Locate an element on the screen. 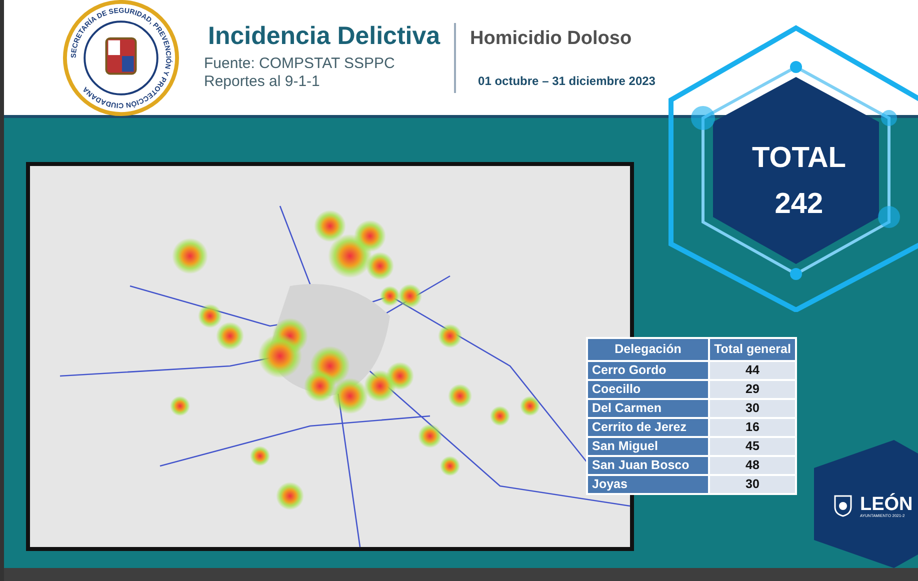  table-cell: 48 is located at coordinates (752, 465).